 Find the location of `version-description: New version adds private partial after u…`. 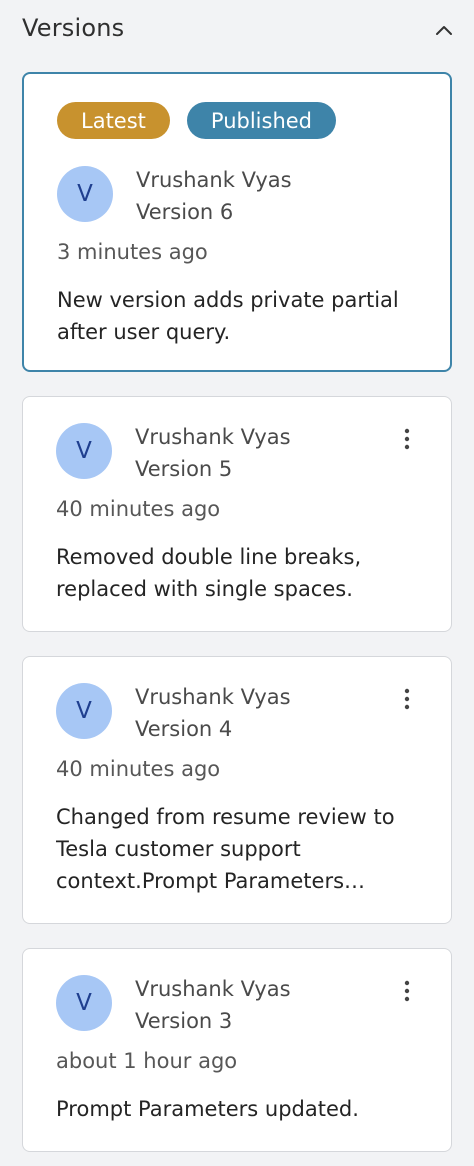

version-description: New version adds private partial after u… is located at coordinates (228, 316).